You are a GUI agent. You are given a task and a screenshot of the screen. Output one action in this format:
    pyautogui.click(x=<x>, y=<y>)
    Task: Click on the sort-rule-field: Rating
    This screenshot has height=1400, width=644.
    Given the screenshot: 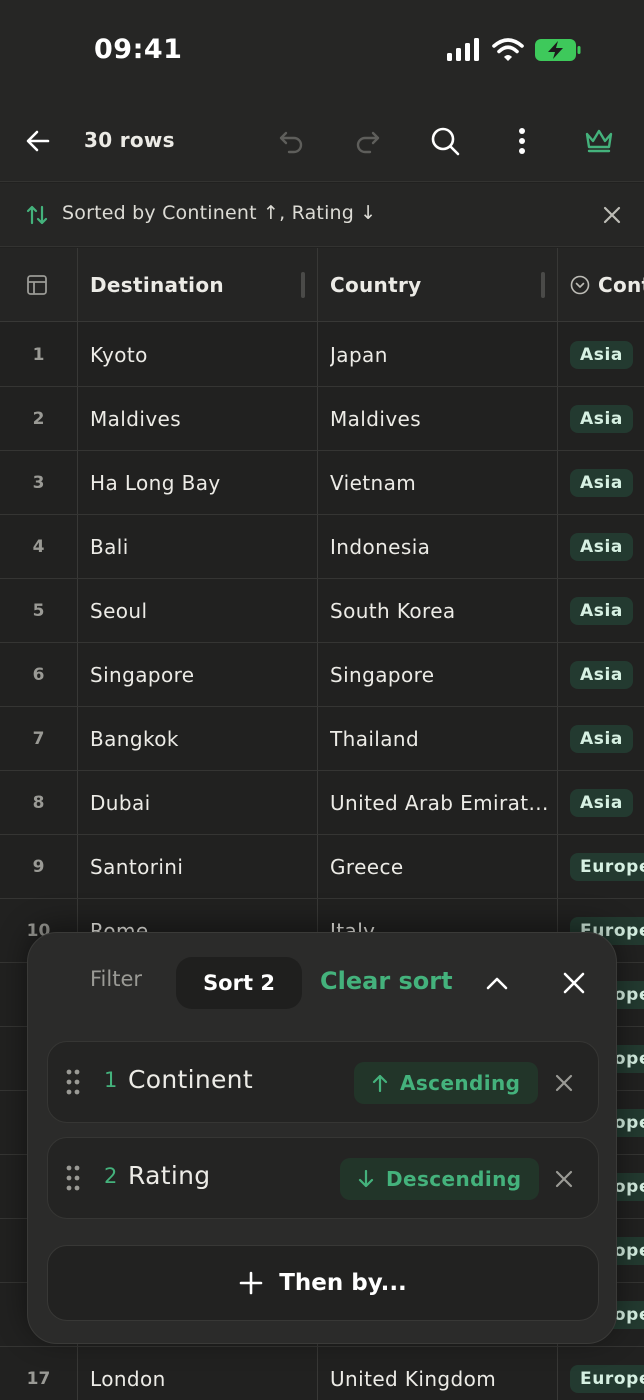 What is the action you would take?
    pyautogui.click(x=169, y=1175)
    